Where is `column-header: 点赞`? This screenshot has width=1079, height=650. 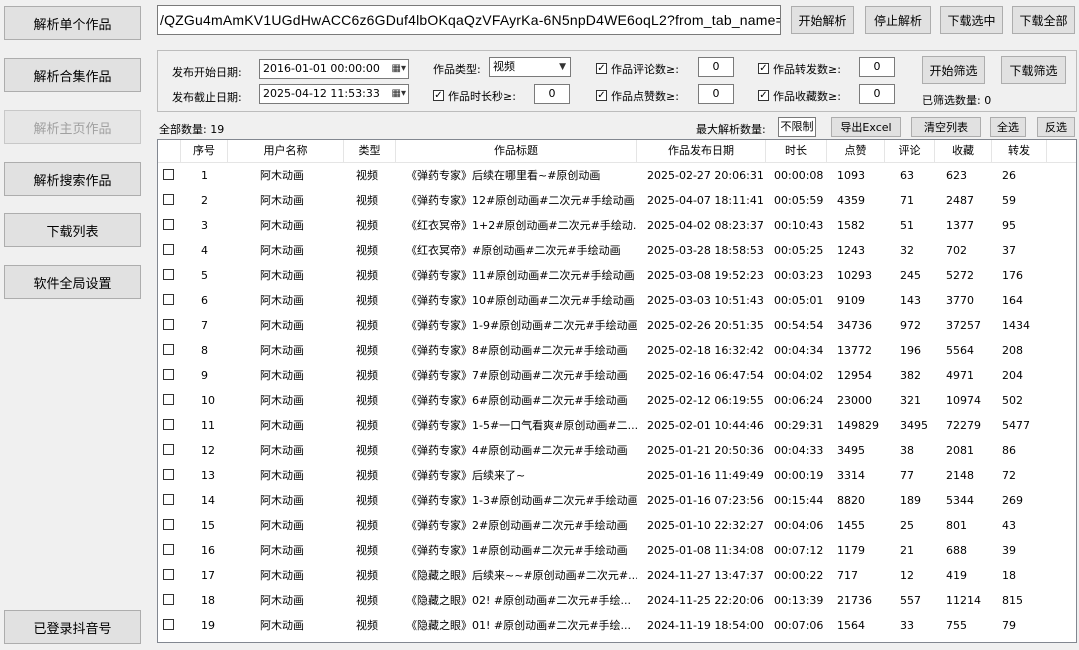
column-header: 点赞 is located at coordinates (856, 151).